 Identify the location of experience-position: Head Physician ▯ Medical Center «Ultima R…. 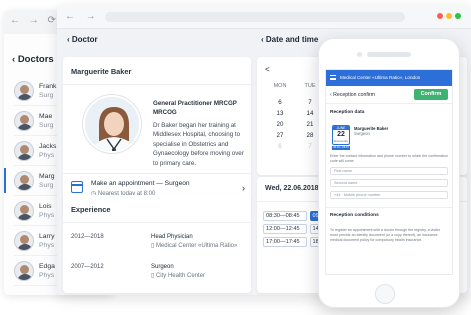
(199, 241).